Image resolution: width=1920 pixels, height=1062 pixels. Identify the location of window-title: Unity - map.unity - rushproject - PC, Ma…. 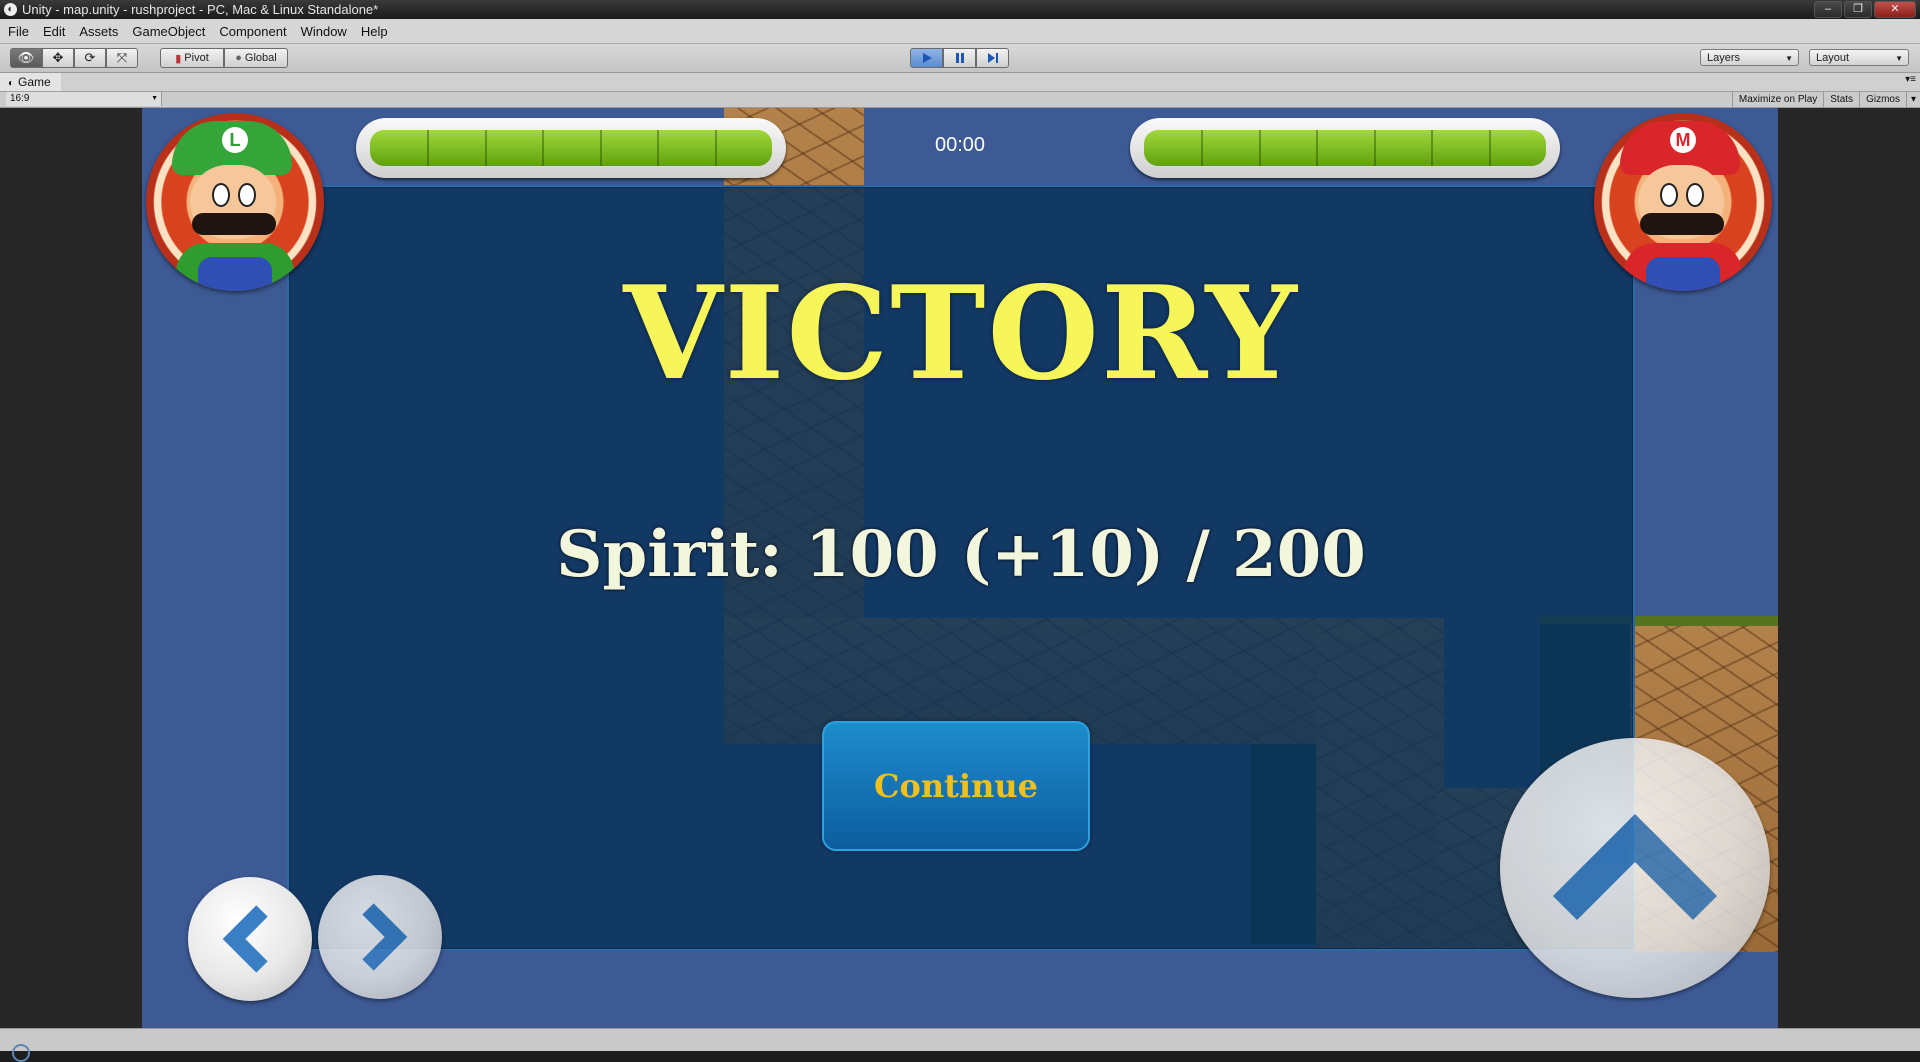
(200, 9).